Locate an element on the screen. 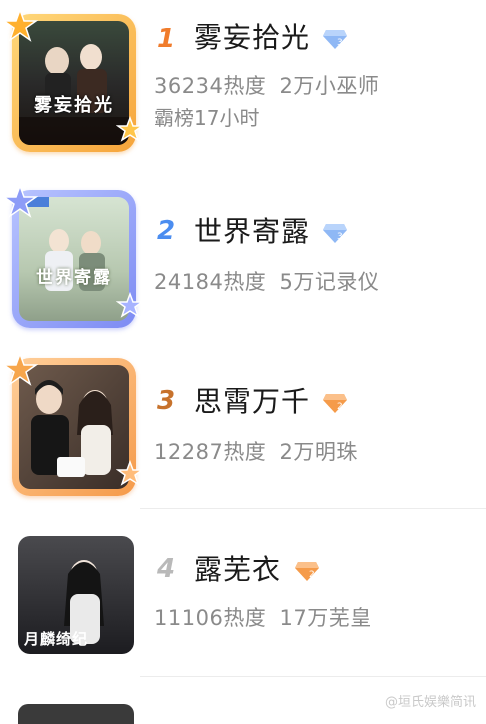 The width and height of the screenshot is (486, 724). rank-number: 1 is located at coordinates (166, 39).